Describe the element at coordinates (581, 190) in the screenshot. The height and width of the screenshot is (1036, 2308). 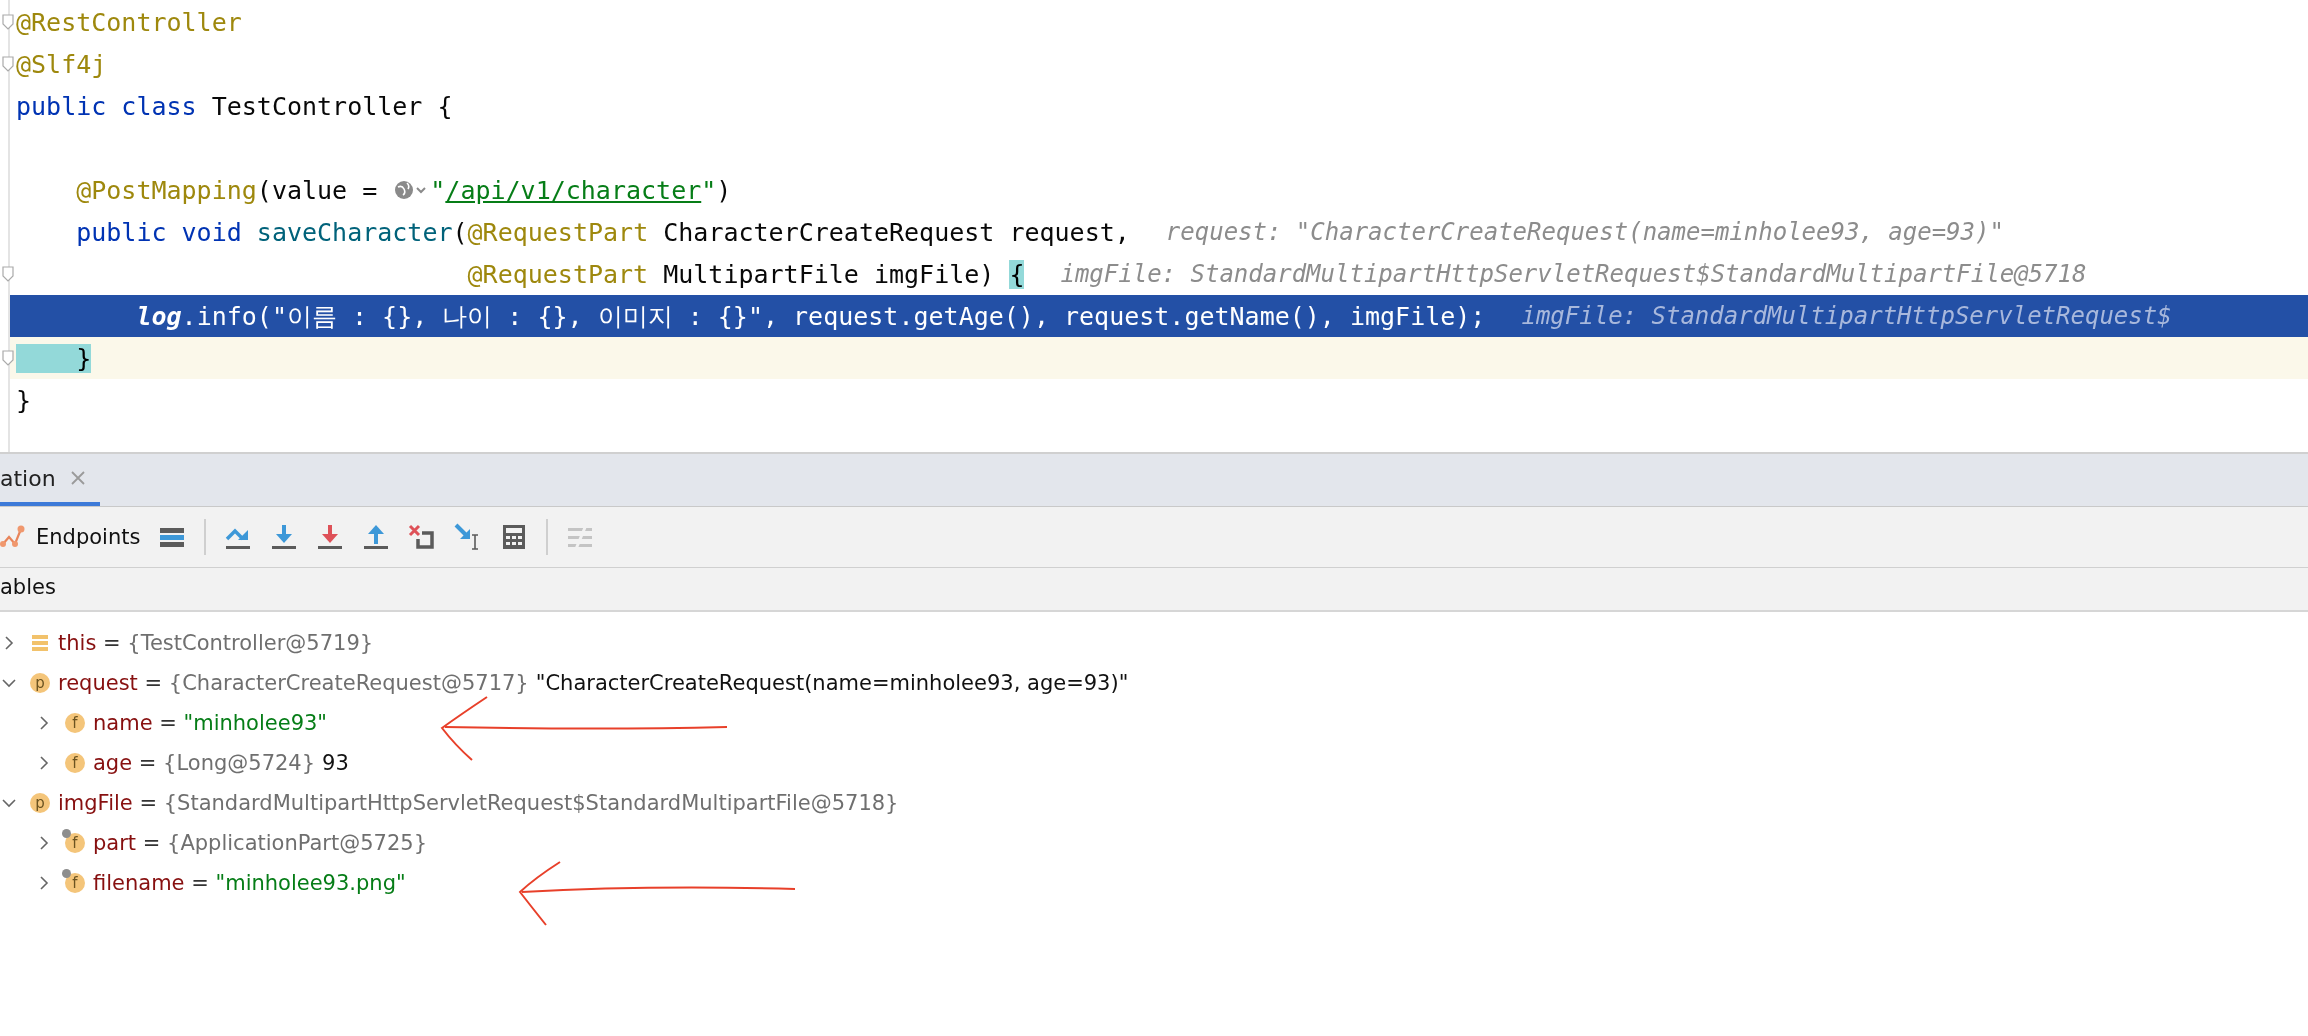
I see `code-text: "/api/v1/character")` at that location.